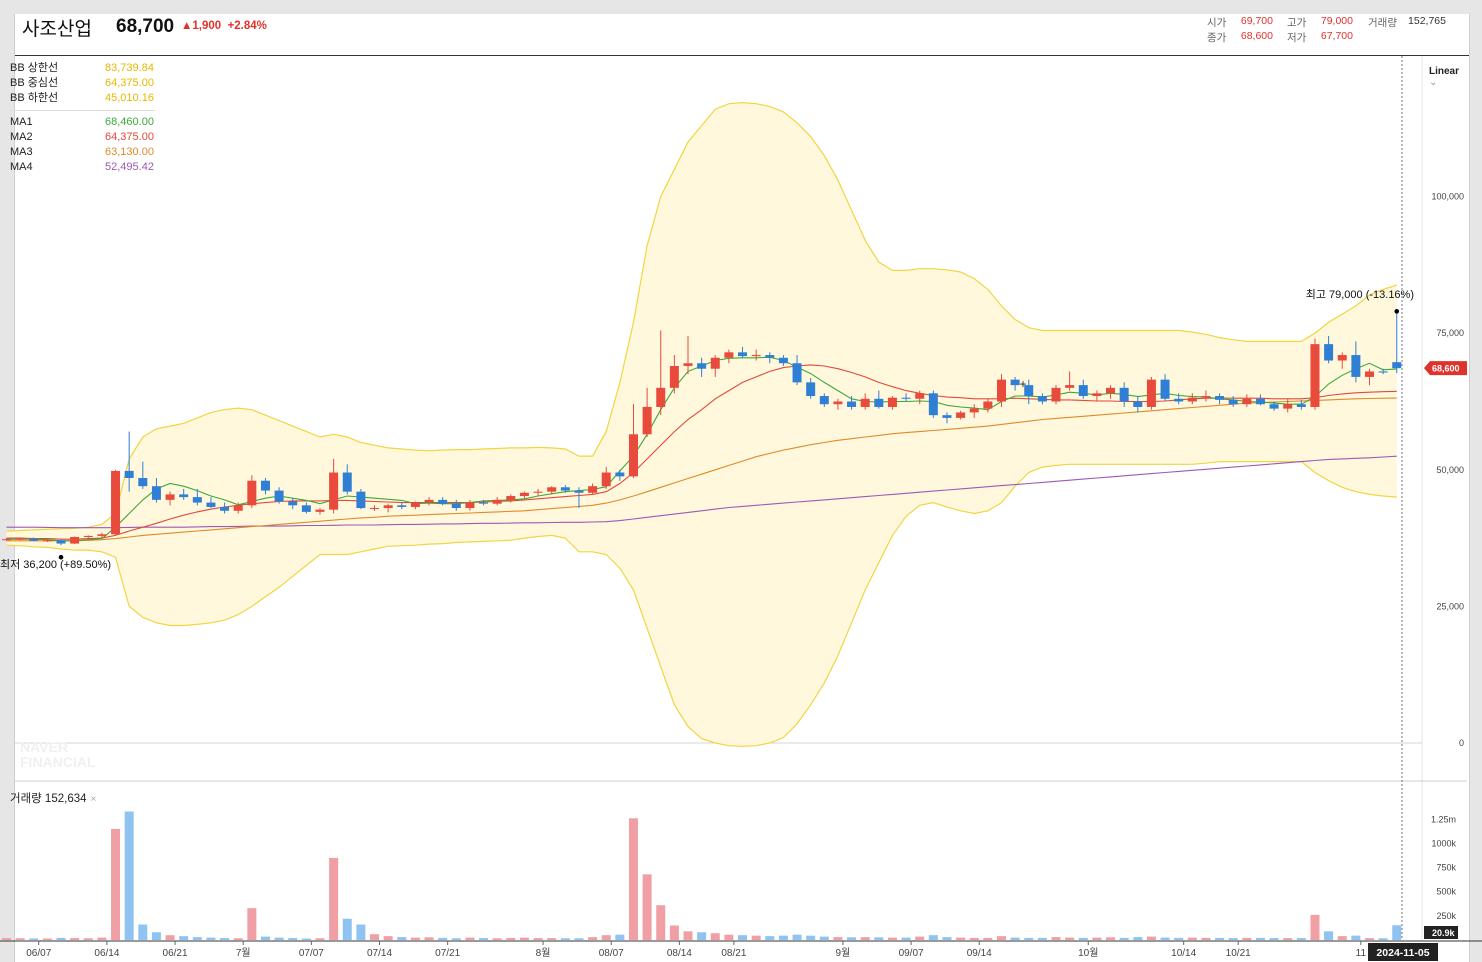  What do you see at coordinates (843, 953) in the screenshot?
I see `x-tick-label: 9월` at bounding box center [843, 953].